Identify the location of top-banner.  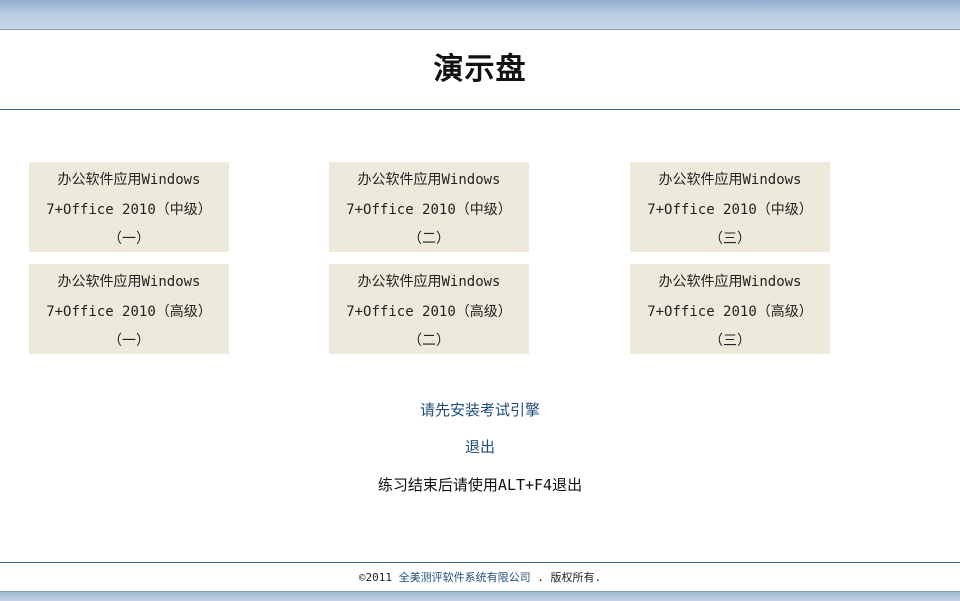
(480, 15).